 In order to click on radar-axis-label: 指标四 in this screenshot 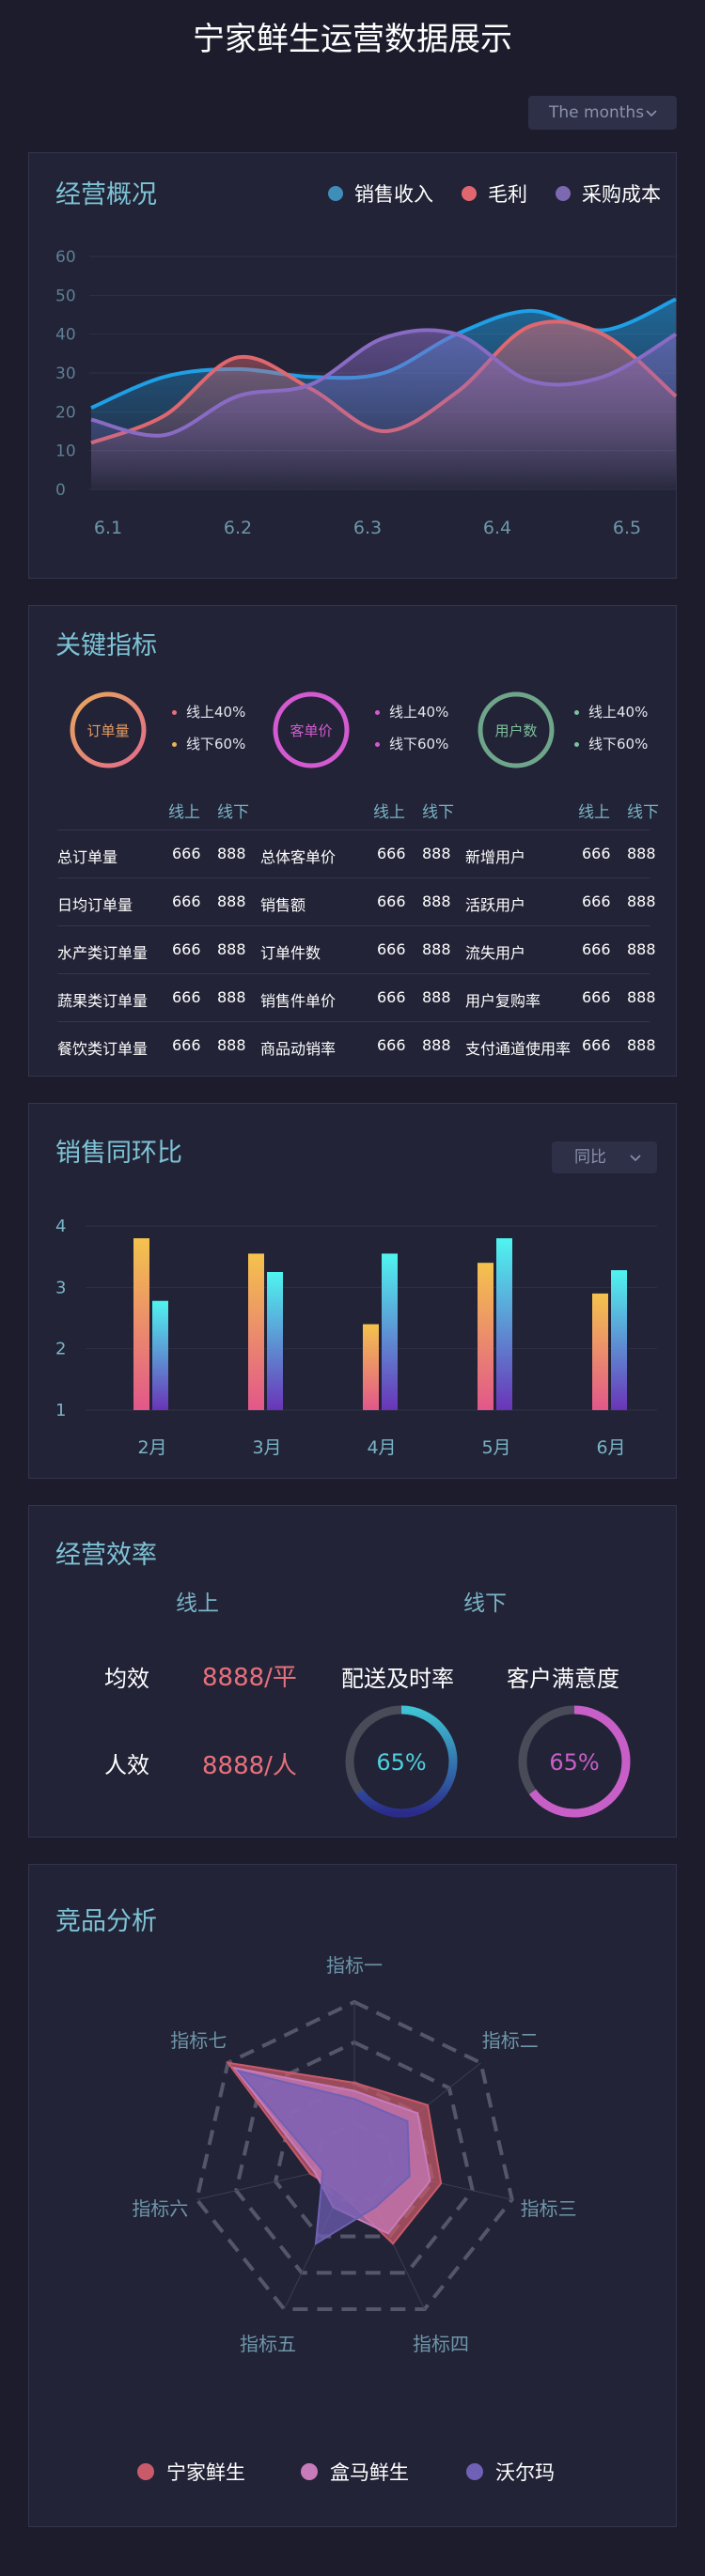, I will do `click(441, 2344)`.